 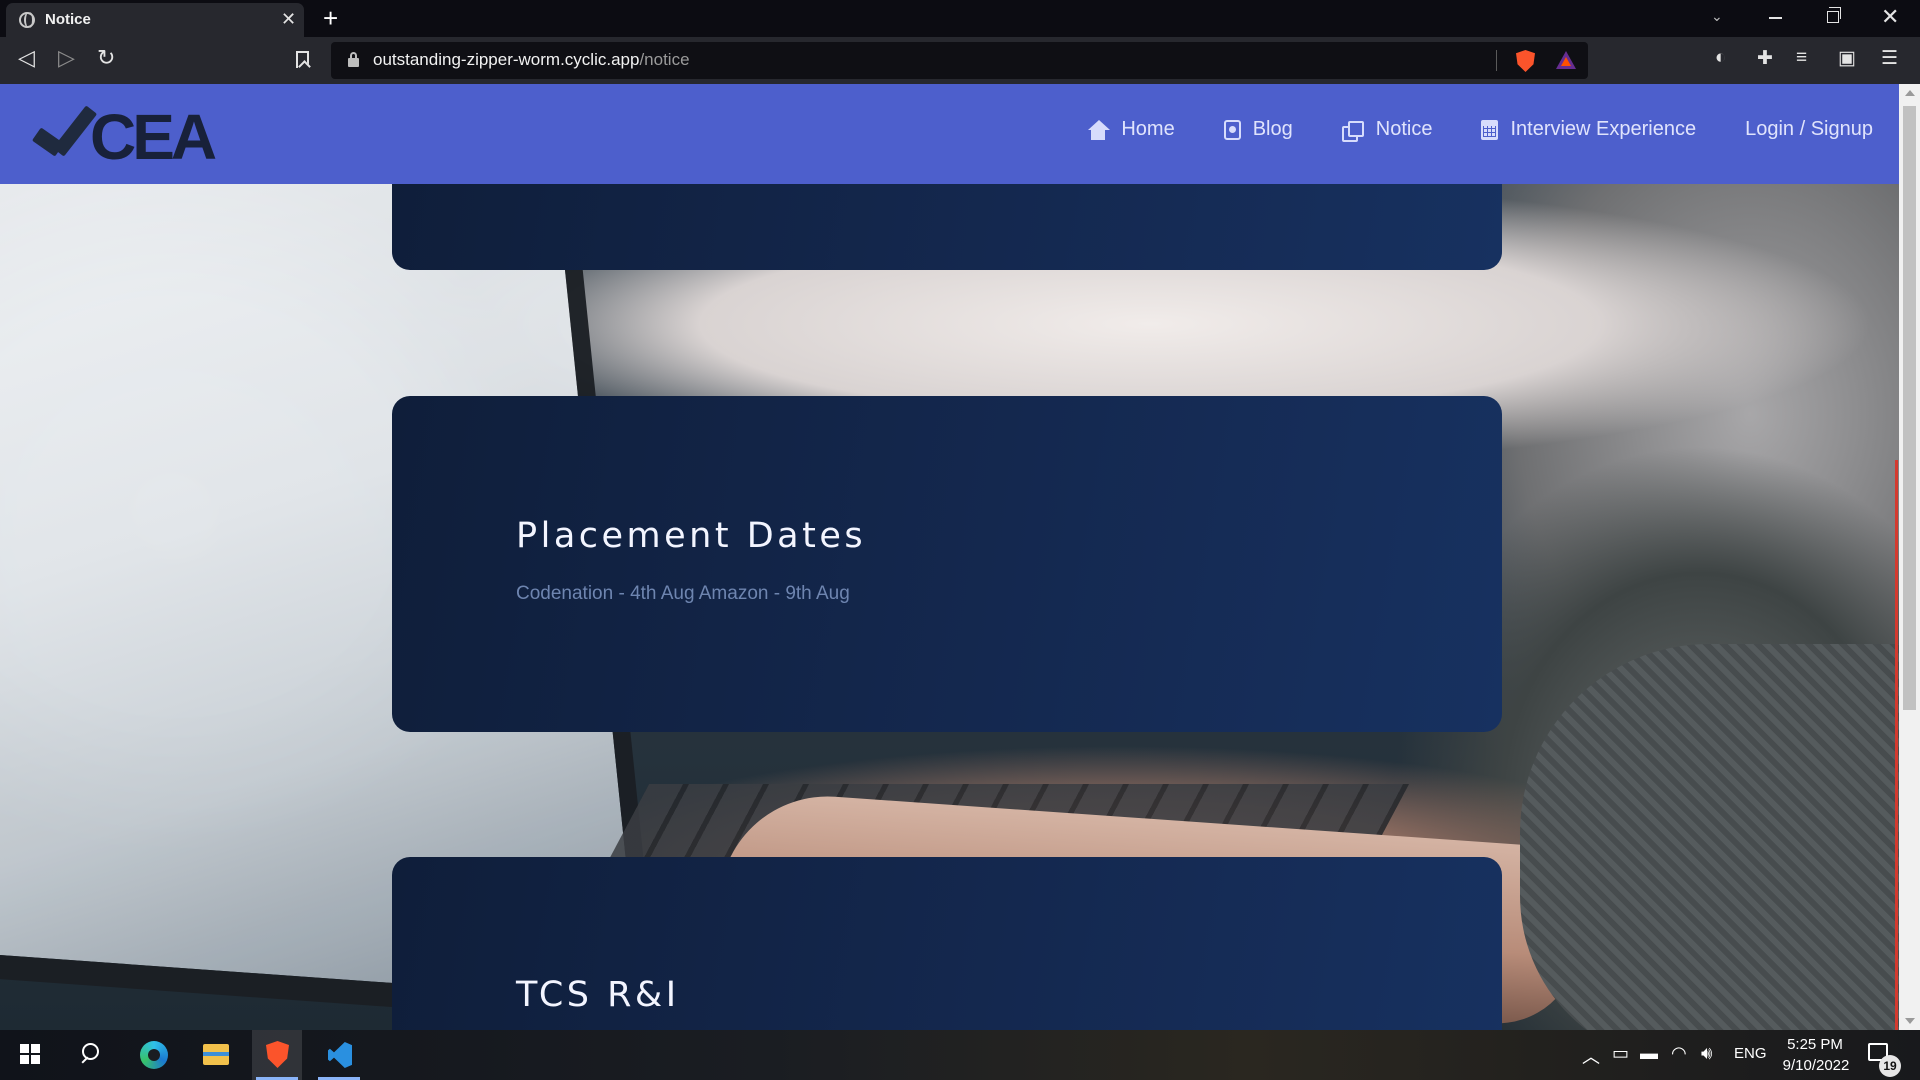 What do you see at coordinates (1603, 129) in the screenshot?
I see `nav-interview-experience-label: Interview Experience` at bounding box center [1603, 129].